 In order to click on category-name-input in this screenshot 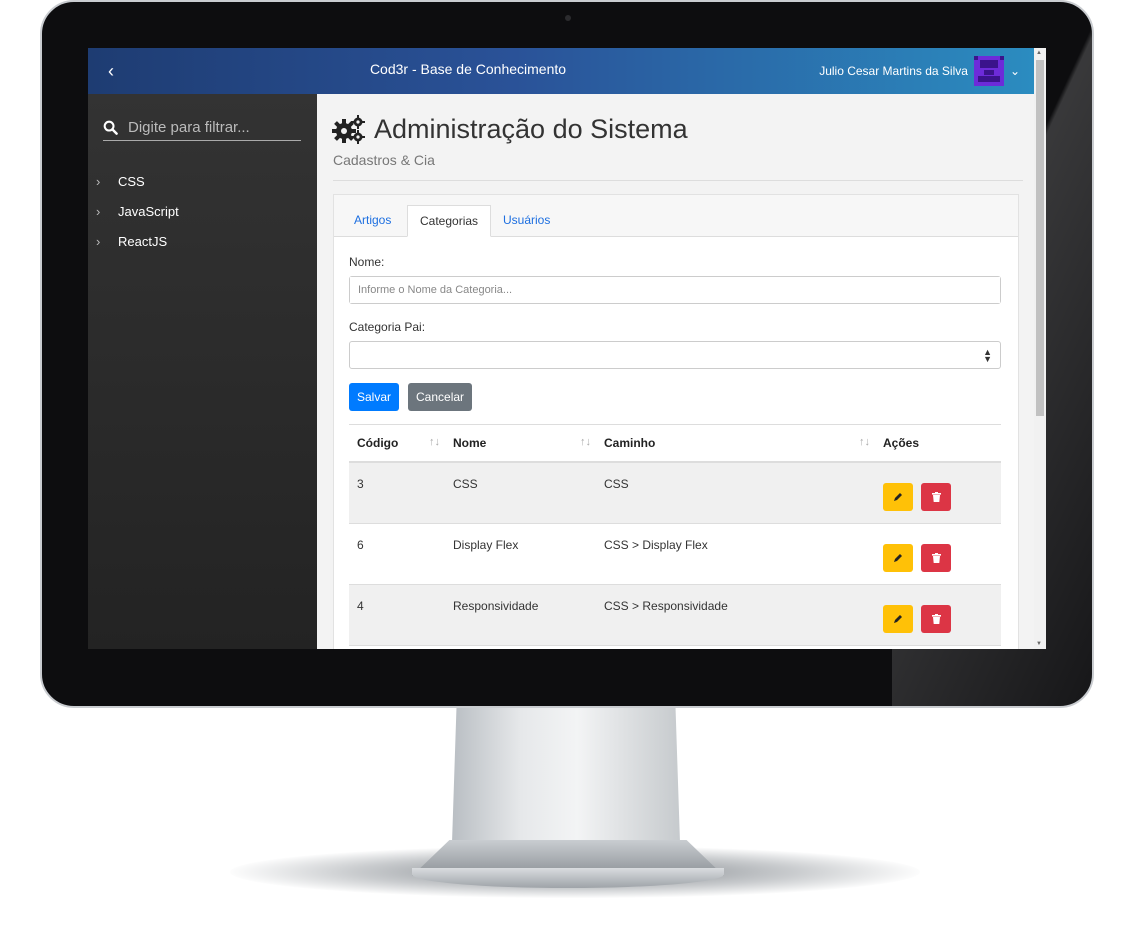, I will do `click(675, 290)`.